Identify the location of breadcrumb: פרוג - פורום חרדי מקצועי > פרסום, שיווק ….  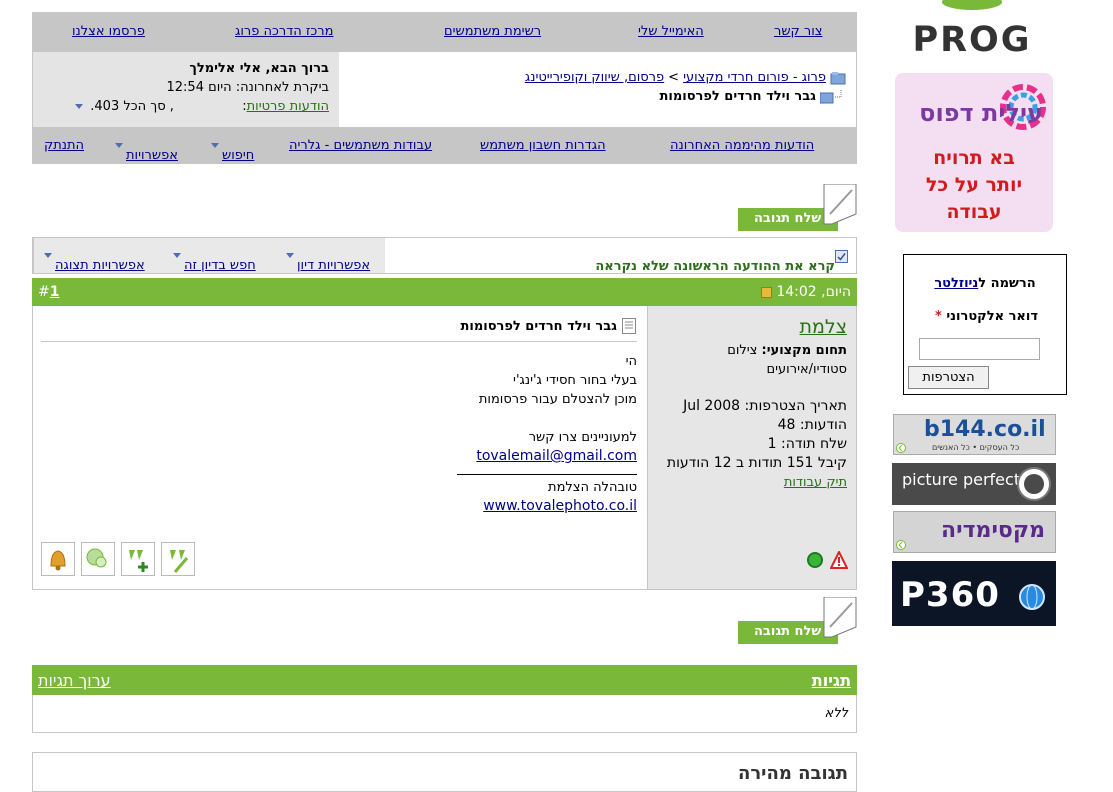
(598, 90).